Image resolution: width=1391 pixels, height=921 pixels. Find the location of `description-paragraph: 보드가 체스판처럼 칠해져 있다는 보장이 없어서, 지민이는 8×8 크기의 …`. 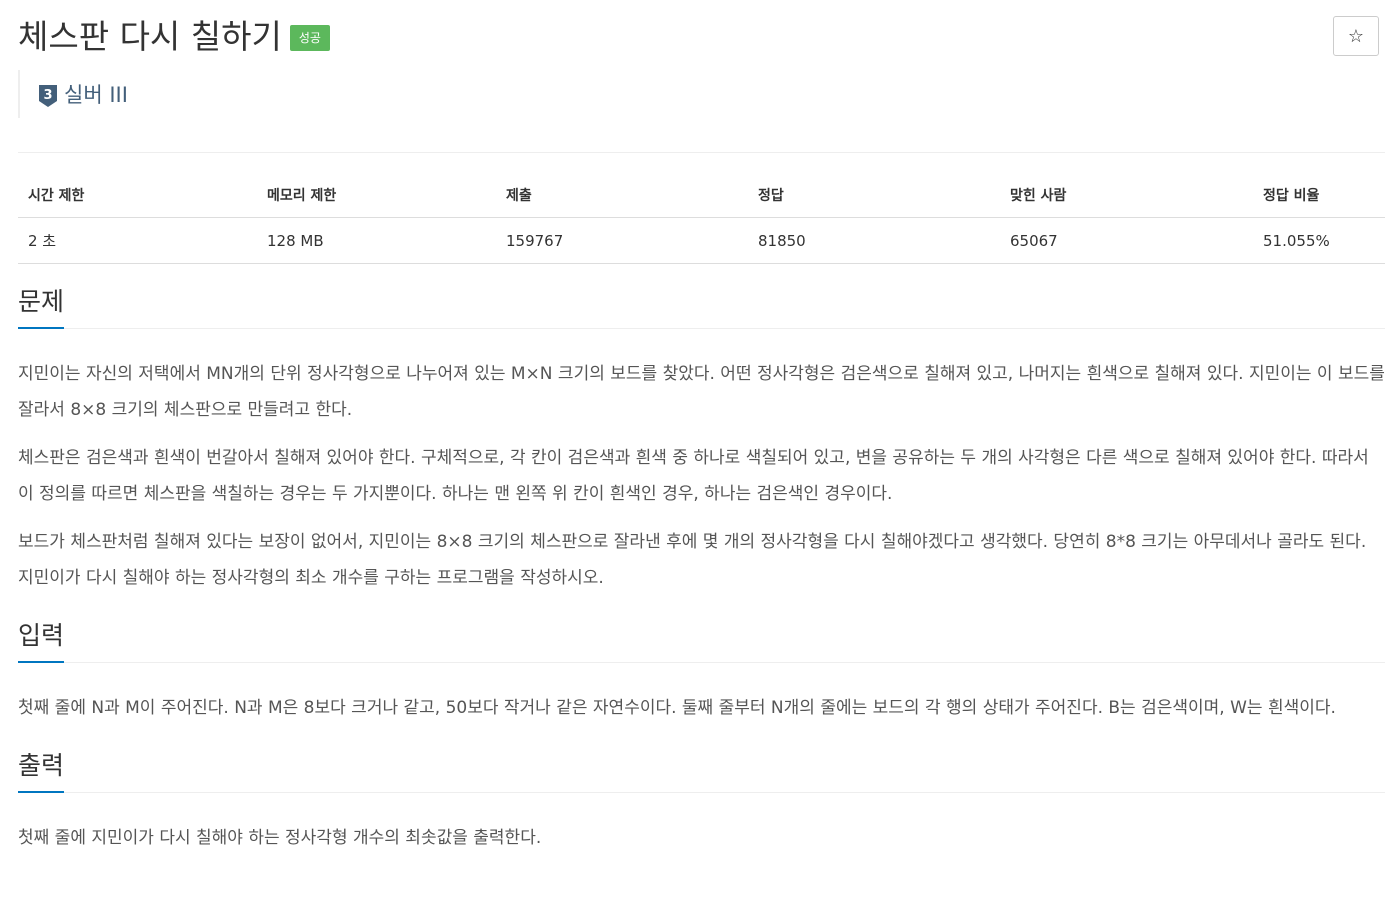

description-paragraph: 보드가 체스판처럼 칠해져 있다는 보장이 없어서, 지민이는 8×8 크기의 … is located at coordinates (692, 560).